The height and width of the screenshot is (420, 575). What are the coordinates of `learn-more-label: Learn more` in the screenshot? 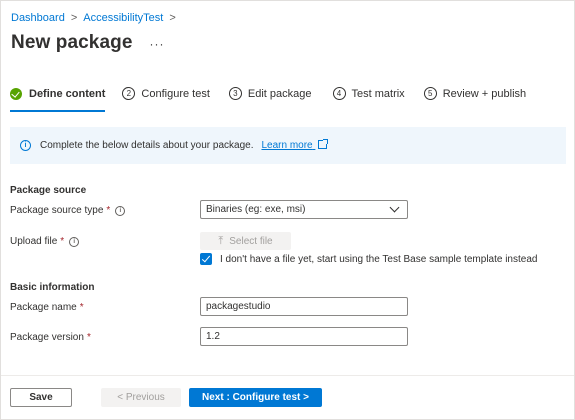 It's located at (287, 145).